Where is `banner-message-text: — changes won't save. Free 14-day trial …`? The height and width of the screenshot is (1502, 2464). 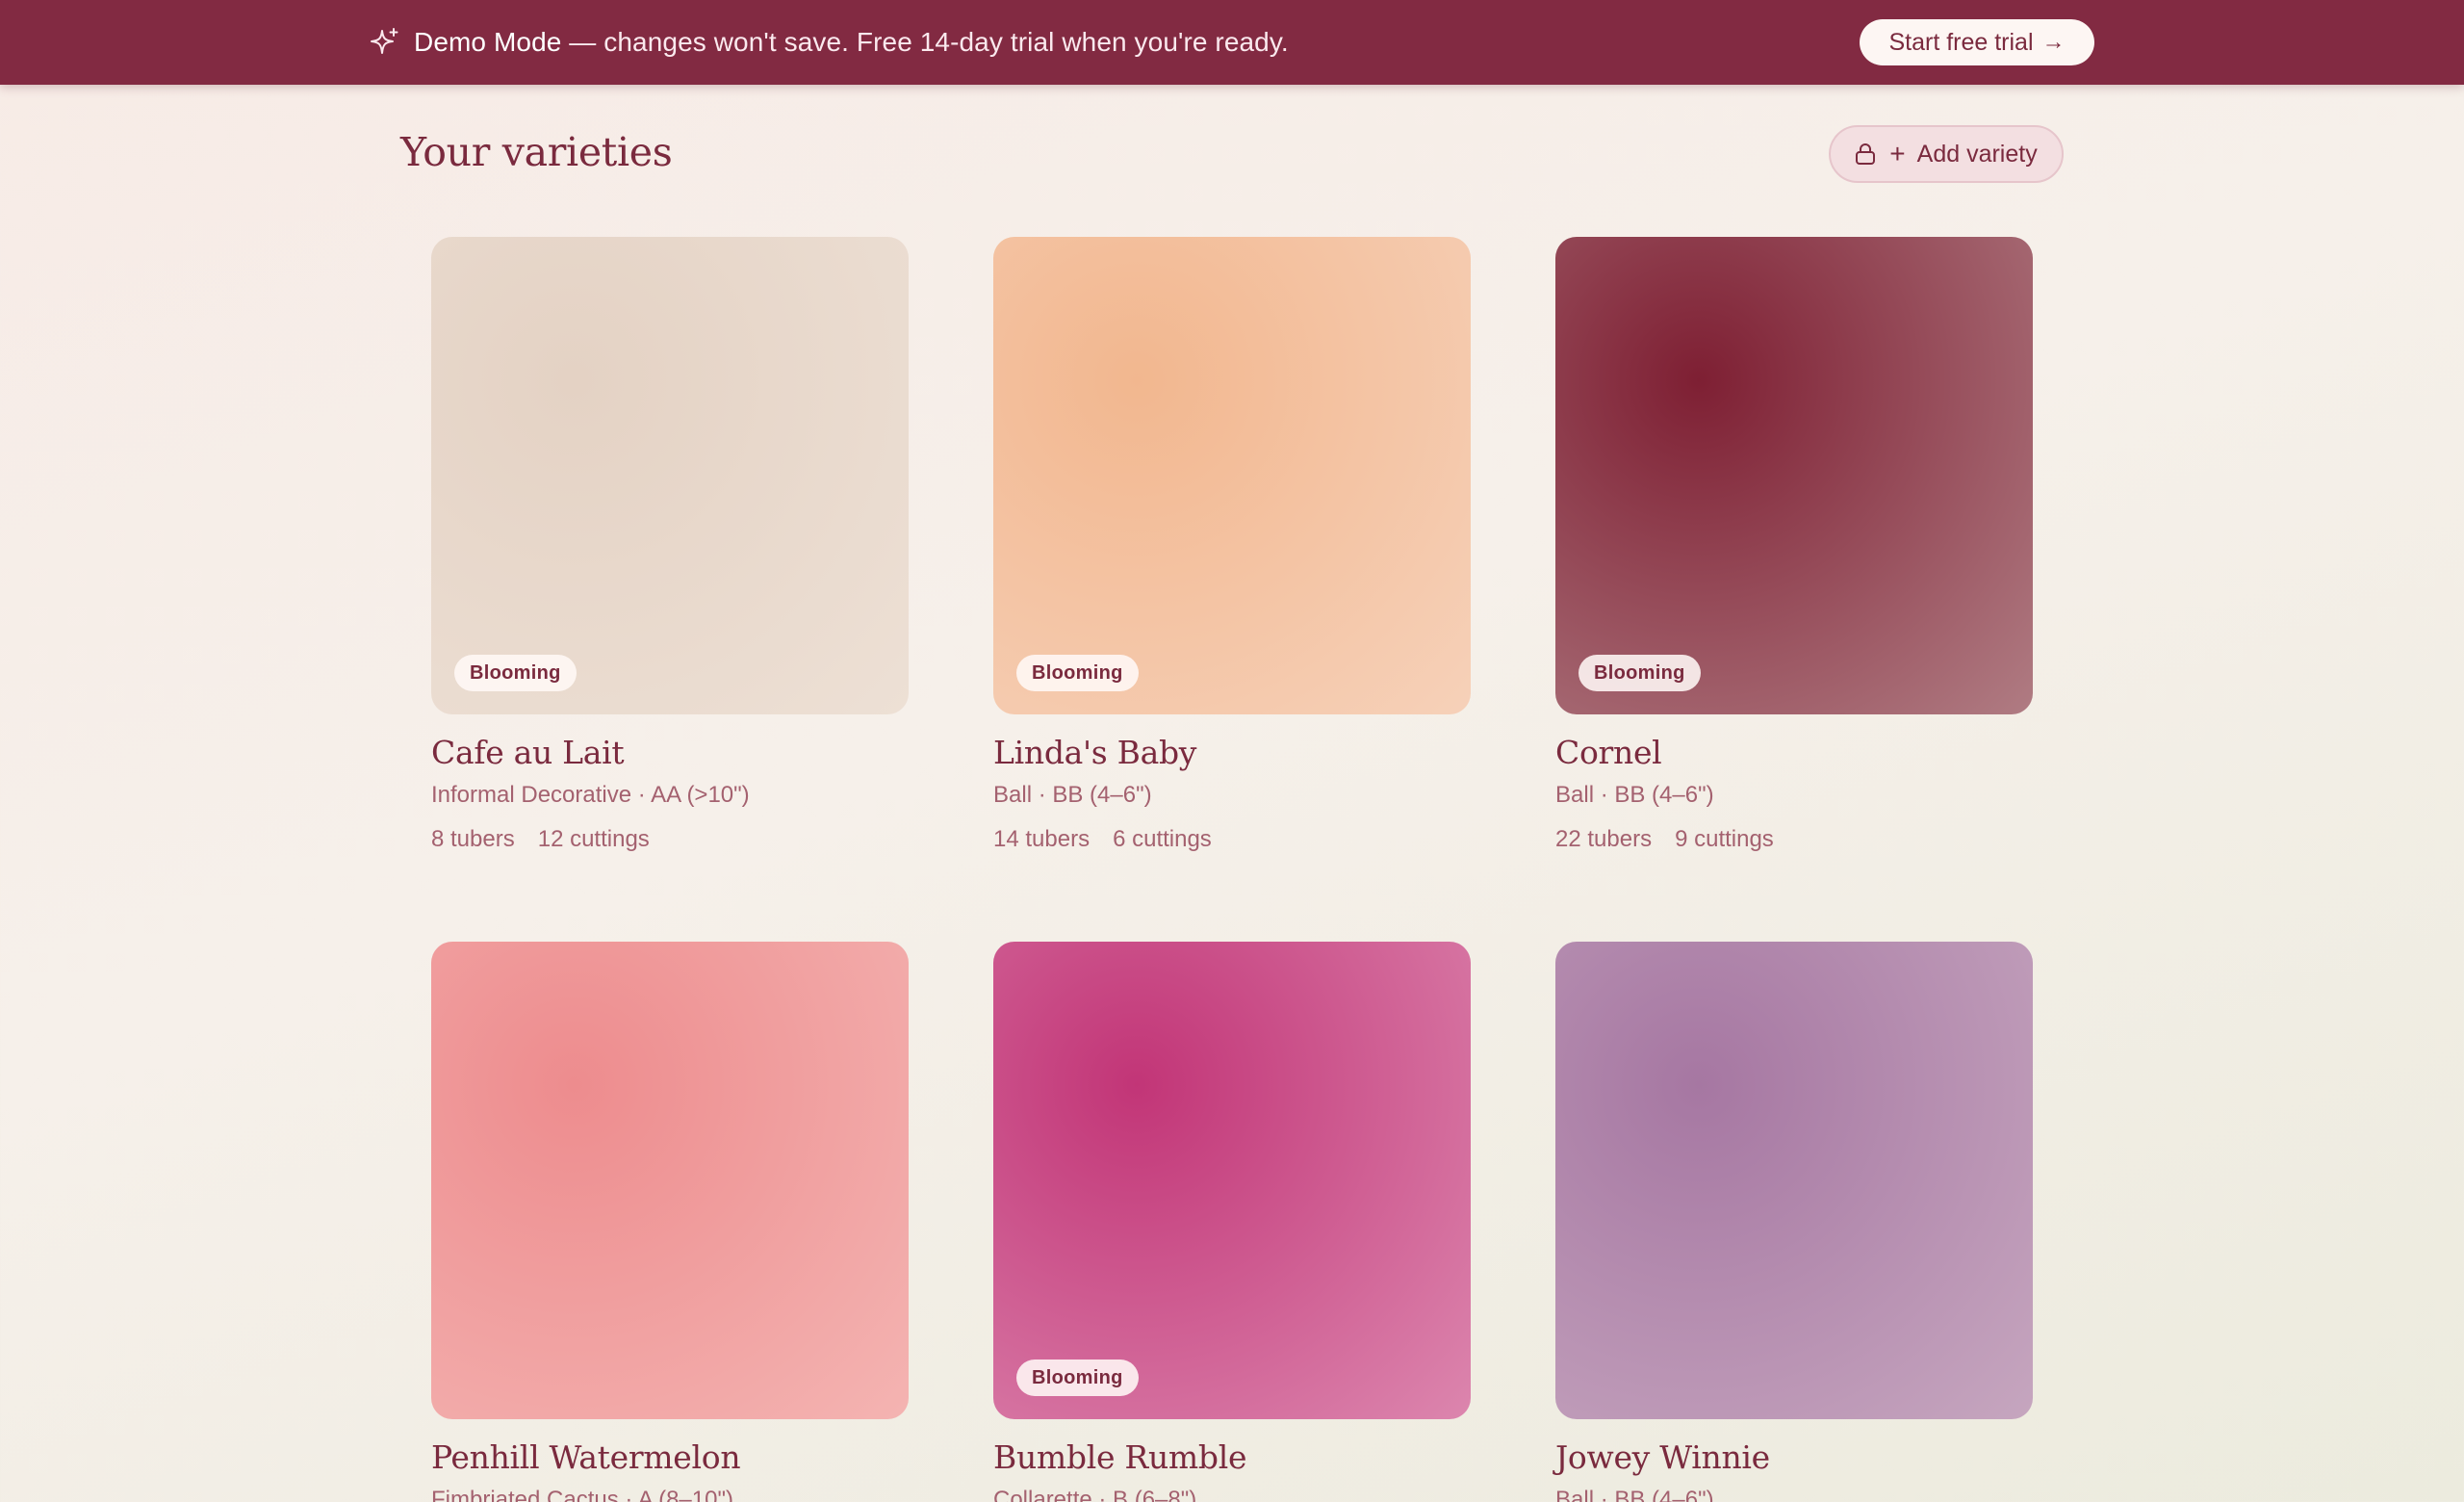 banner-message-text: — changes won't save. Free 14-day trial … is located at coordinates (925, 42).